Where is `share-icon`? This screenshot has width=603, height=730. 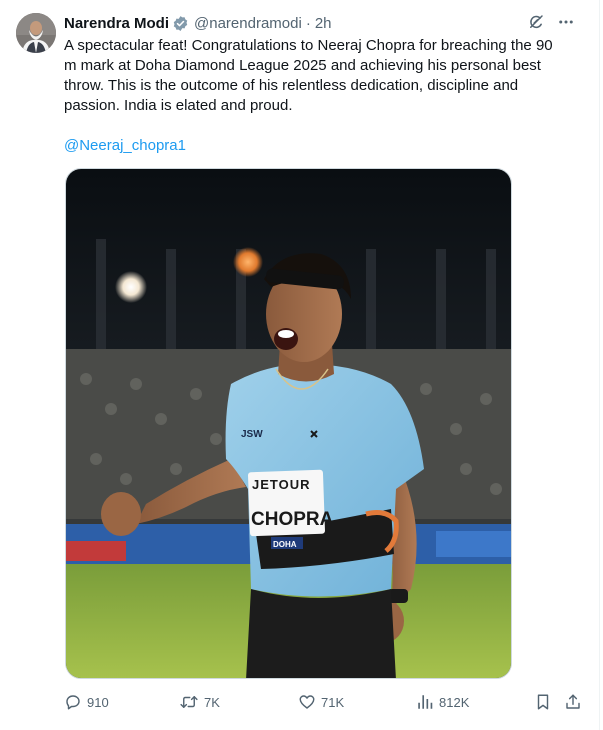
share-icon is located at coordinates (575, 702).